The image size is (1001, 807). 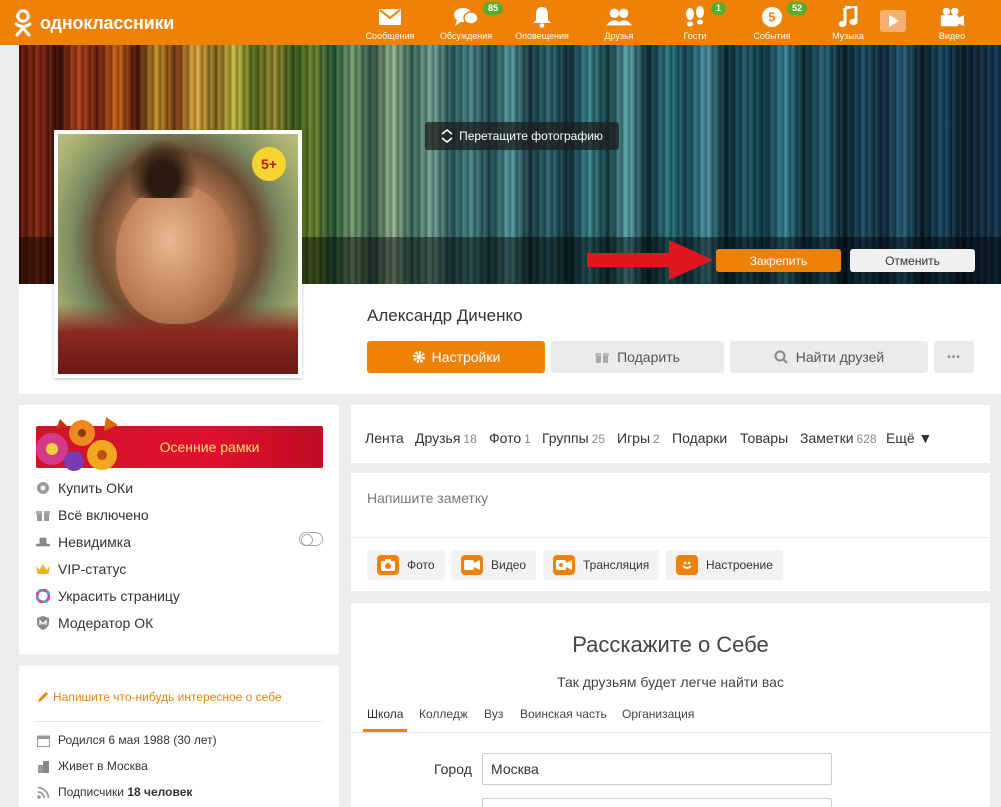 What do you see at coordinates (94, 623) in the screenshot?
I see `menu-moderator: Модератор ОК` at bounding box center [94, 623].